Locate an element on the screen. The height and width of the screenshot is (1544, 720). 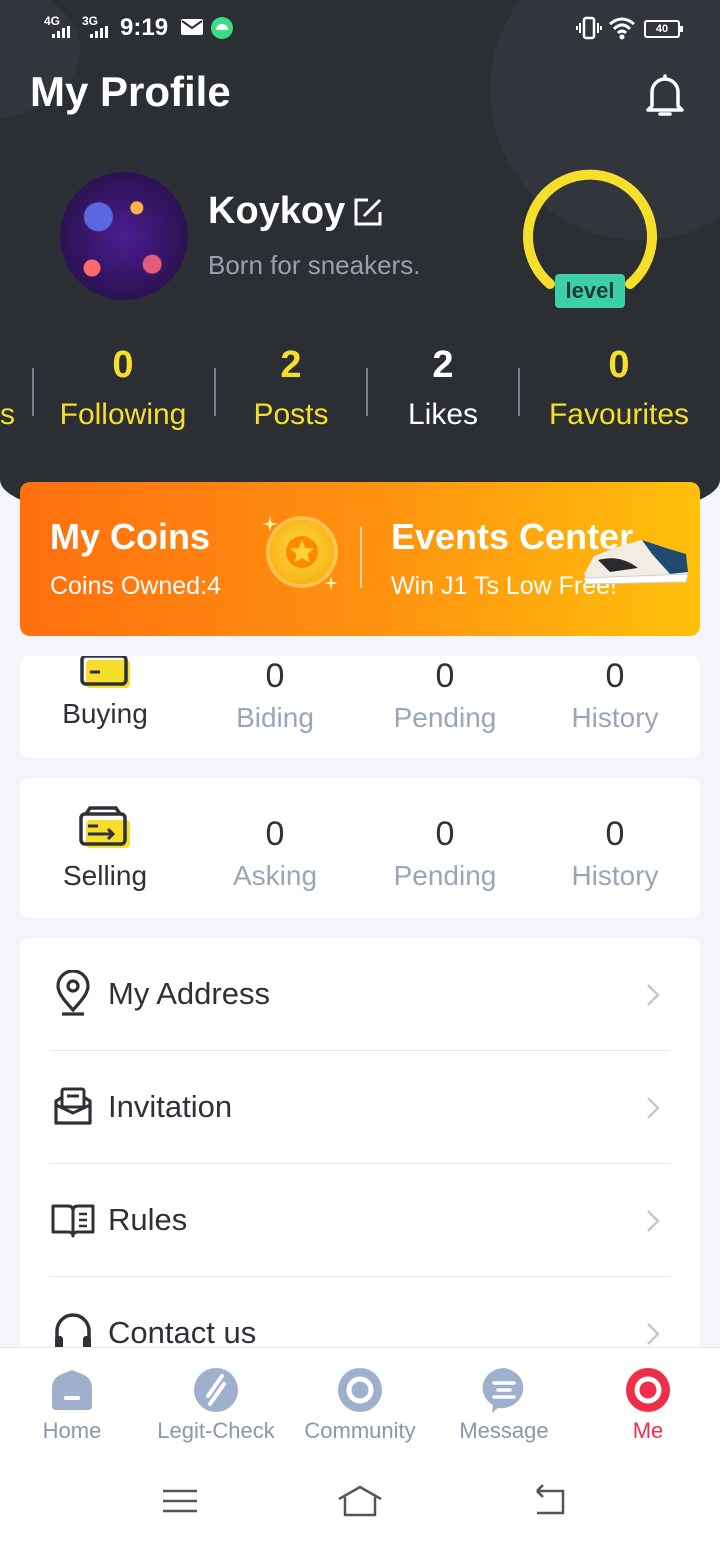
bottom-tab-bar: Home Legit-Check Community Message Me is located at coordinates (360, 1403).